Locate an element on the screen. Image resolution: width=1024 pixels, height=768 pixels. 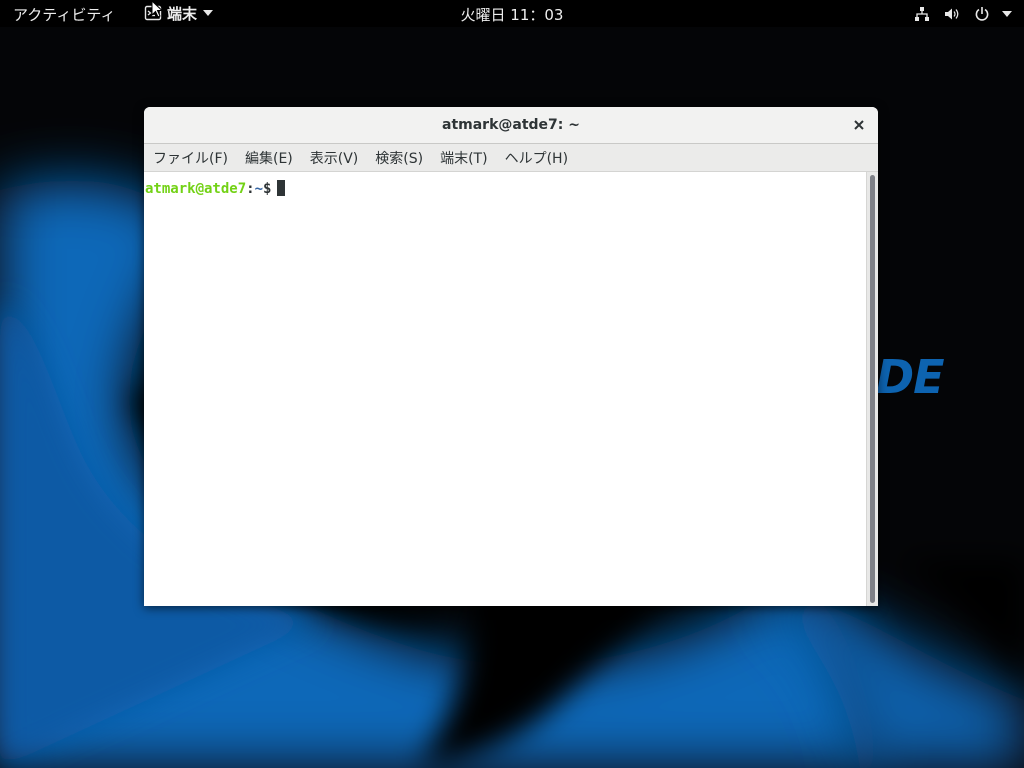
prompt-line: atmark@atde7:~$ is located at coordinates (215, 188).